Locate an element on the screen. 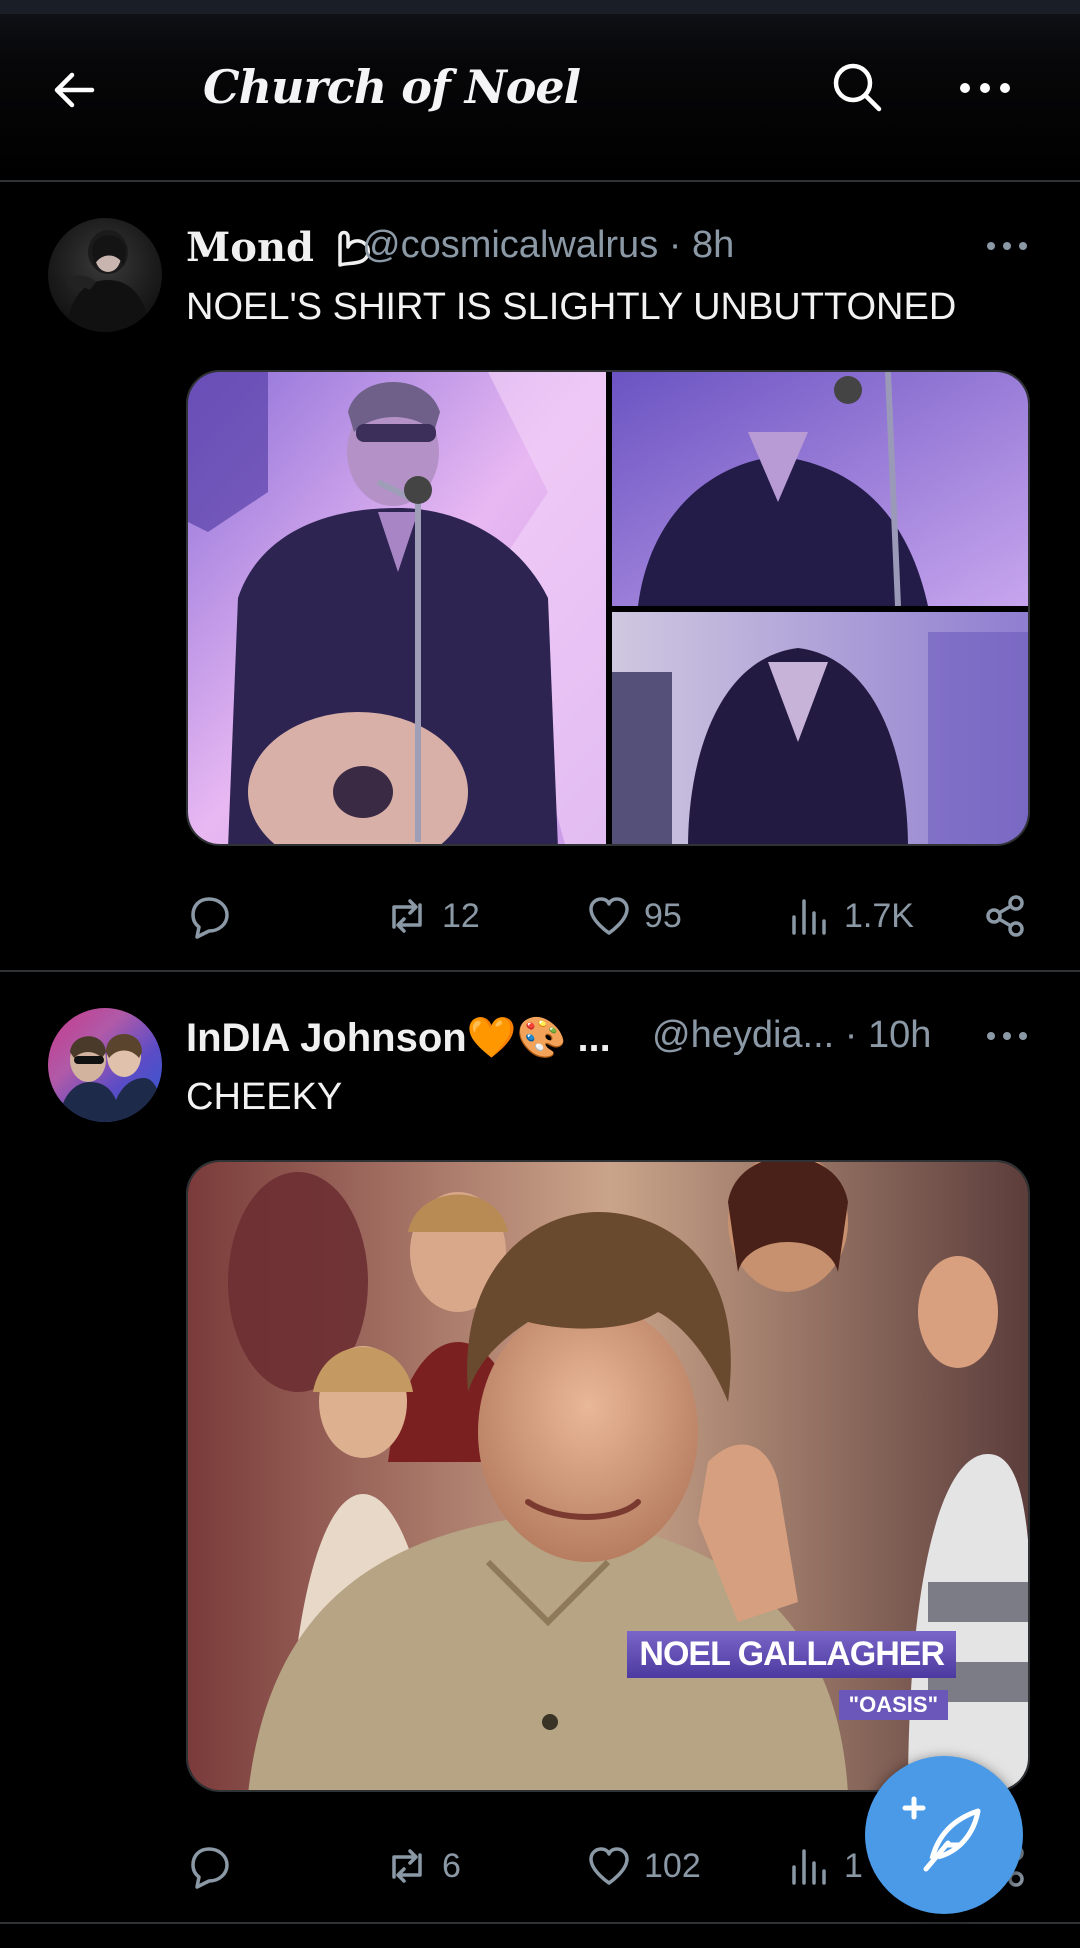 Image resolution: width=1080 pixels, height=1948 pixels. compose-icon is located at coordinates (941, 1834).